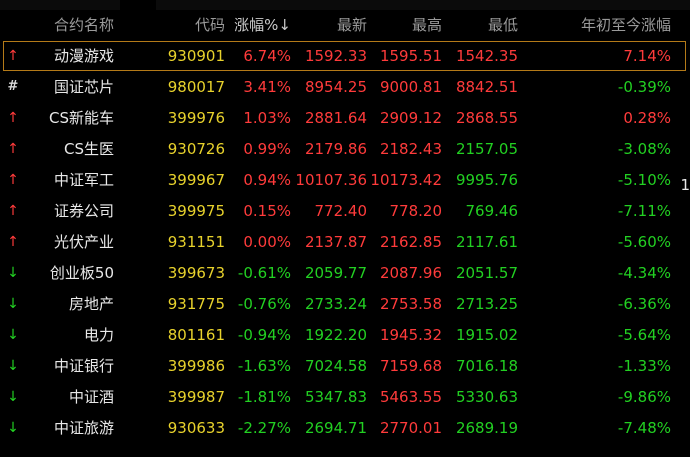 This screenshot has width=690, height=457. Describe the element at coordinates (486, 180) in the screenshot. I see `row-low: 9995.76` at that location.